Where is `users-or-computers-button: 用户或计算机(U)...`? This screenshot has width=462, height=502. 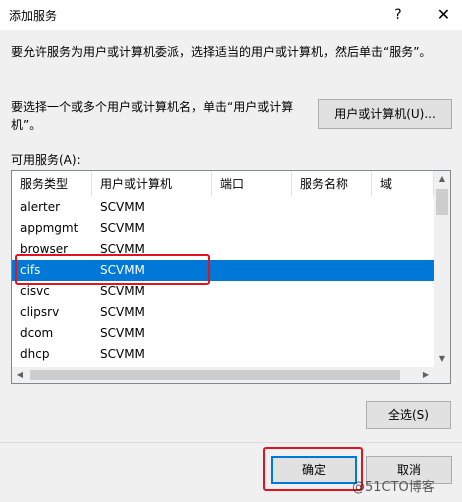
users-or-computers-button: 用户或计算机(U)... is located at coordinates (385, 114).